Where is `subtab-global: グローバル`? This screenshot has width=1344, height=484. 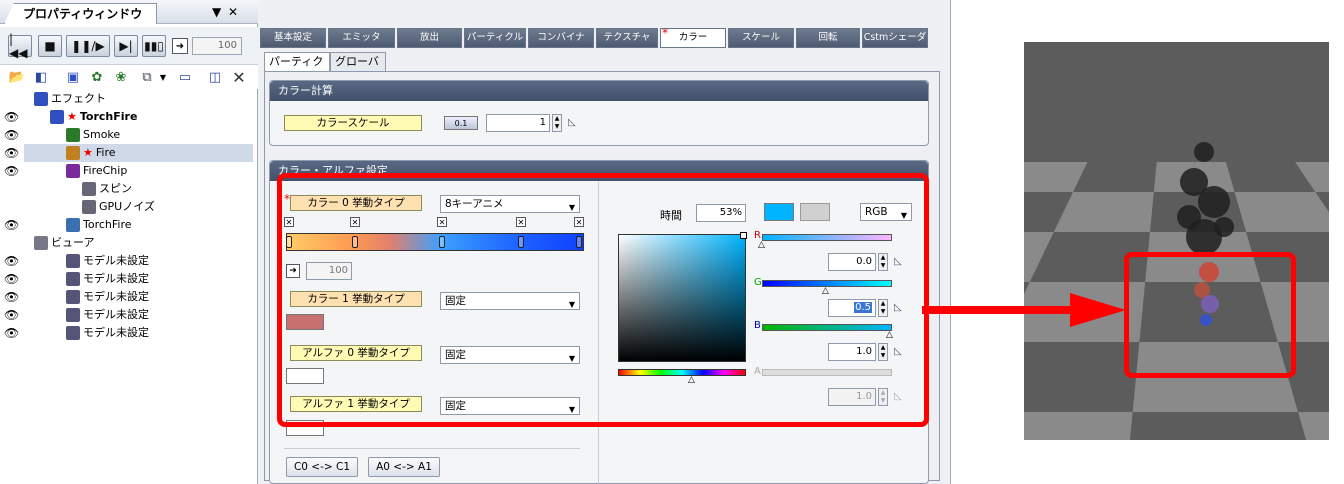
subtab-global: グローバル is located at coordinates (358, 69).